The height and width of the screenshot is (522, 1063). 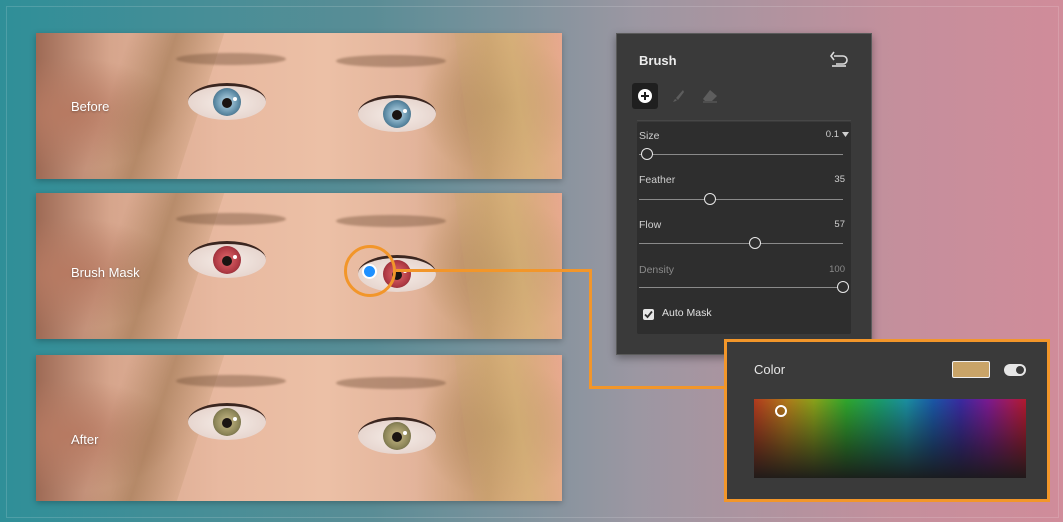 I want to click on size-value: 0.1, so click(x=832, y=134).